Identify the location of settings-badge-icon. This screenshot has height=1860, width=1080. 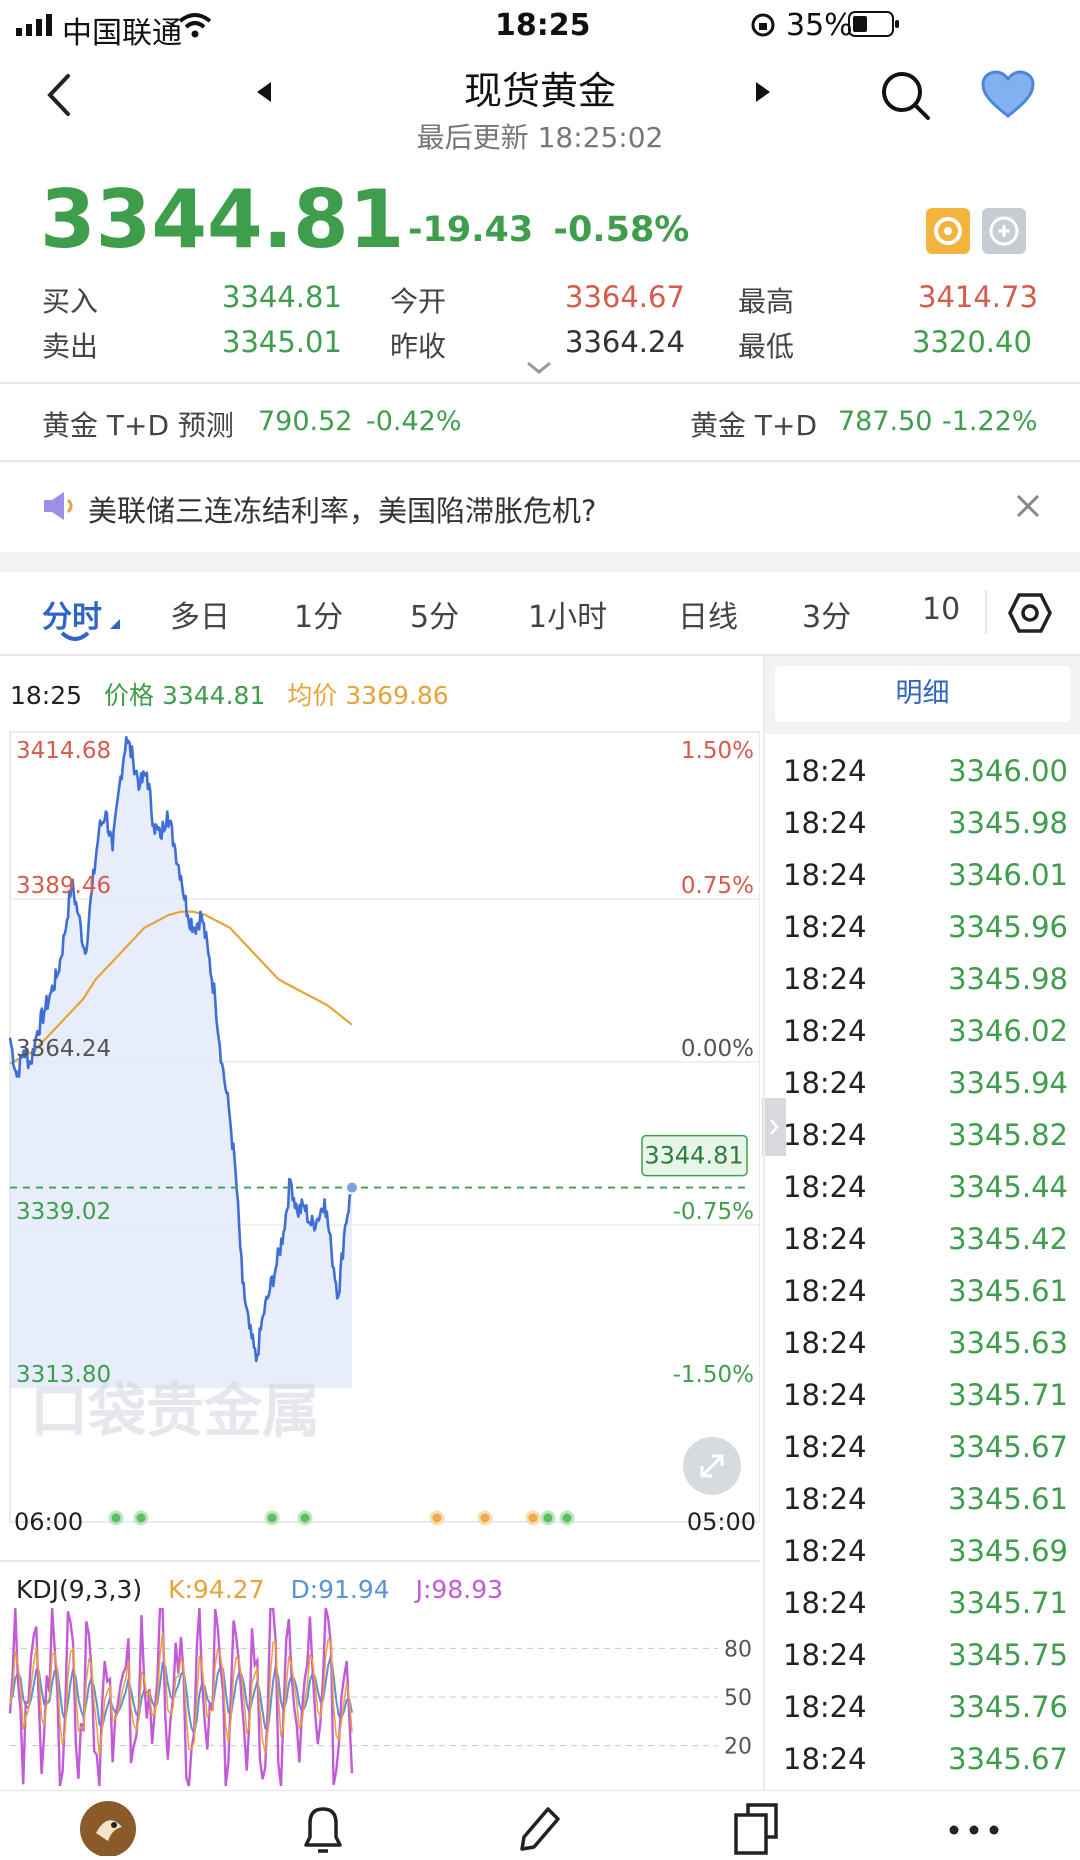
(1004, 231).